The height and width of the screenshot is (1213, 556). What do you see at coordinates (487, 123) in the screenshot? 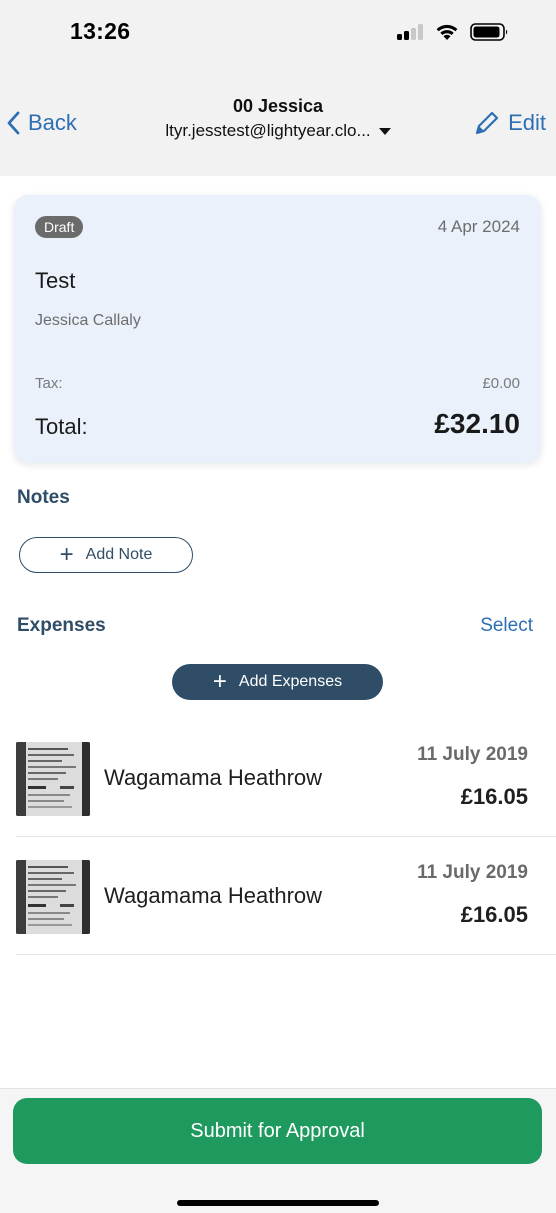
I see `pencil-icon` at bounding box center [487, 123].